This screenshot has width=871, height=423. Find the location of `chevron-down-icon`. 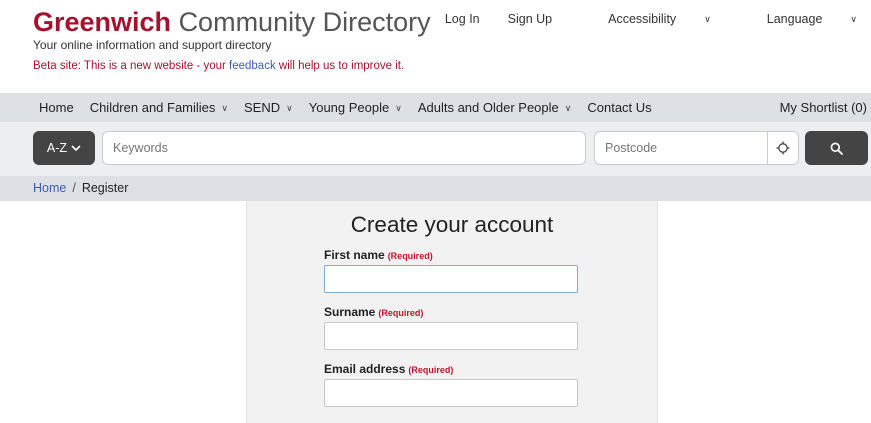

chevron-down-icon is located at coordinates (76, 147).